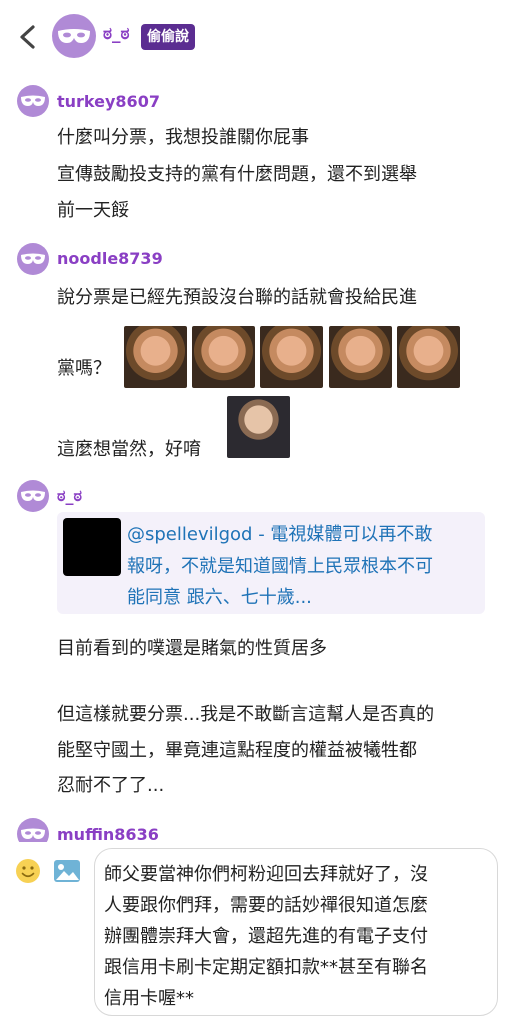 The image size is (506, 1024). What do you see at coordinates (192, 648) in the screenshot?
I see `post-text-line: 目前看到的噗還是賭氣的性質居多` at bounding box center [192, 648].